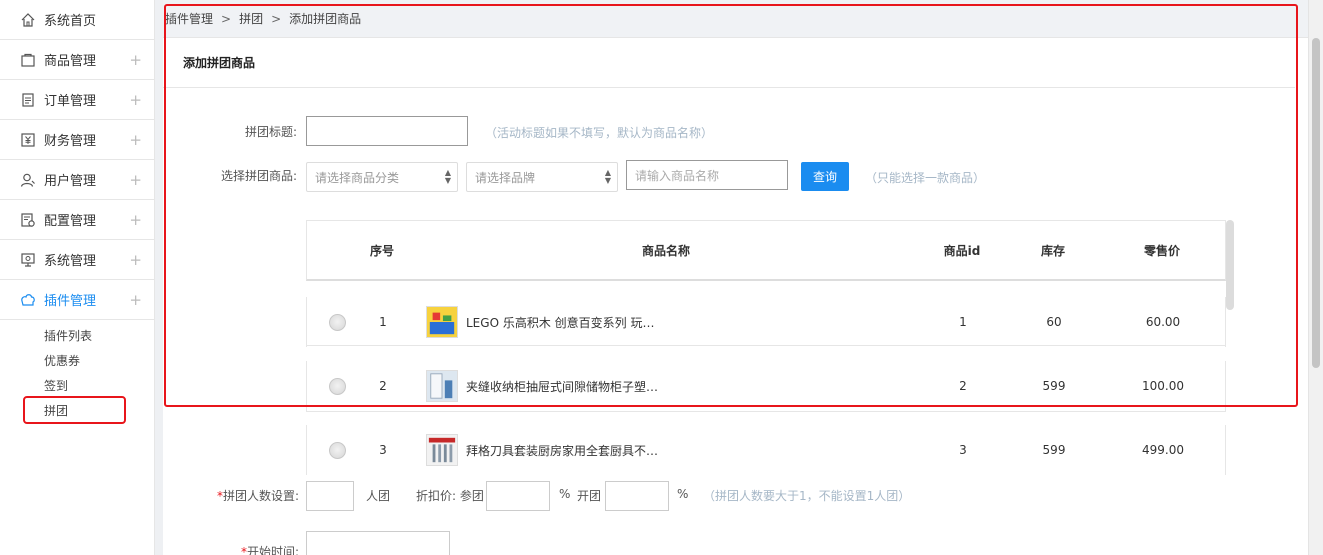 This screenshot has width=1323, height=555. What do you see at coordinates (735, 19) in the screenshot?
I see `breadcrumb: 插件管理 > 拼团 > 添加拼团商品` at bounding box center [735, 19].